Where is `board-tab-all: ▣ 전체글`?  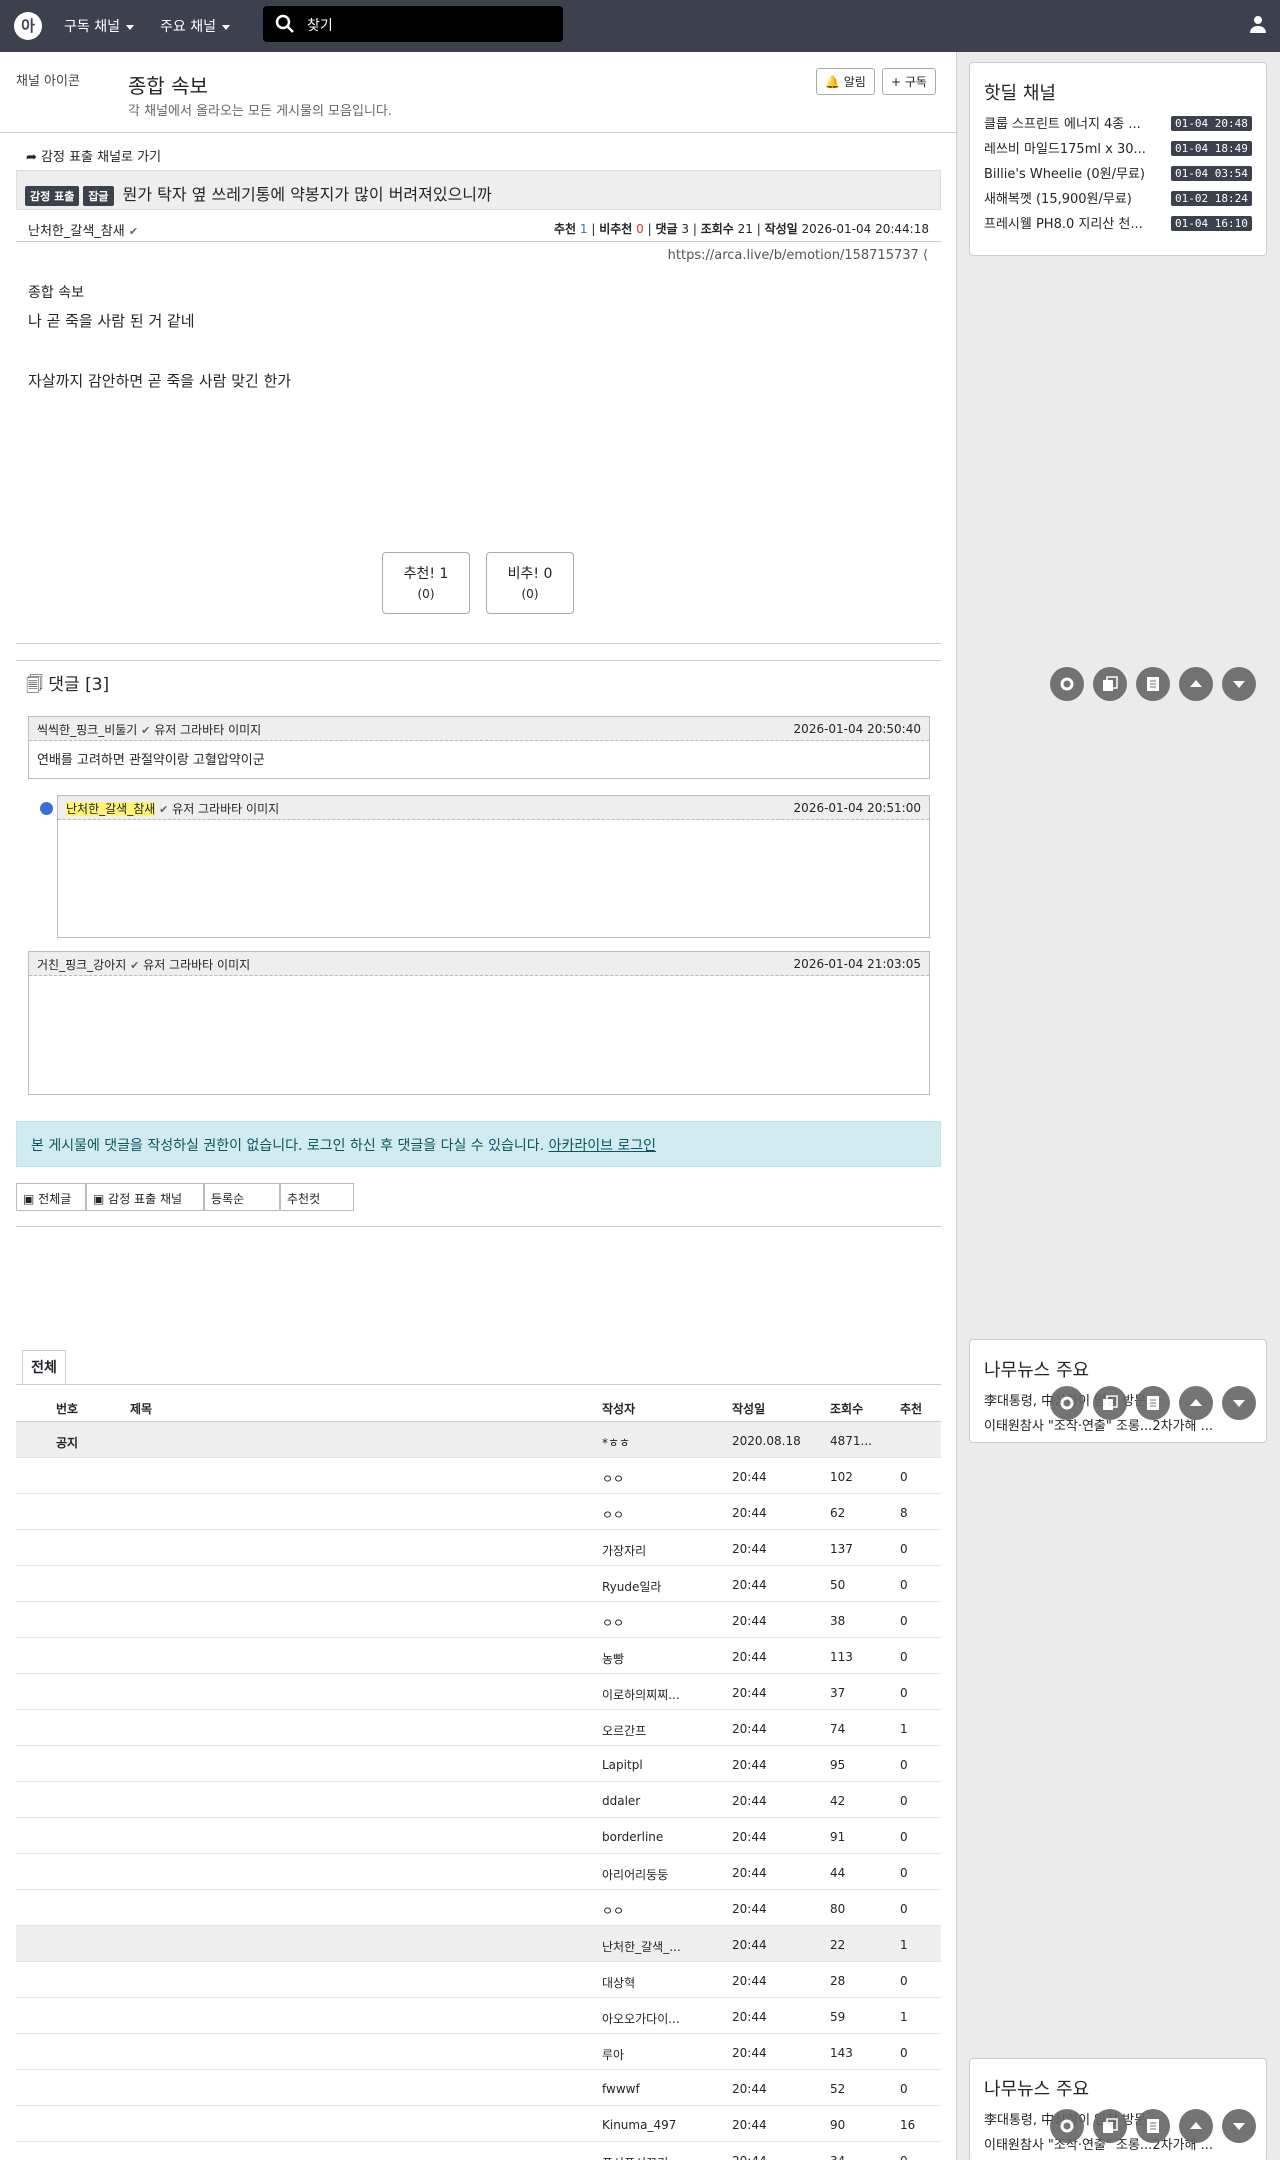 board-tab-all: ▣ 전체글 is located at coordinates (51, 1197).